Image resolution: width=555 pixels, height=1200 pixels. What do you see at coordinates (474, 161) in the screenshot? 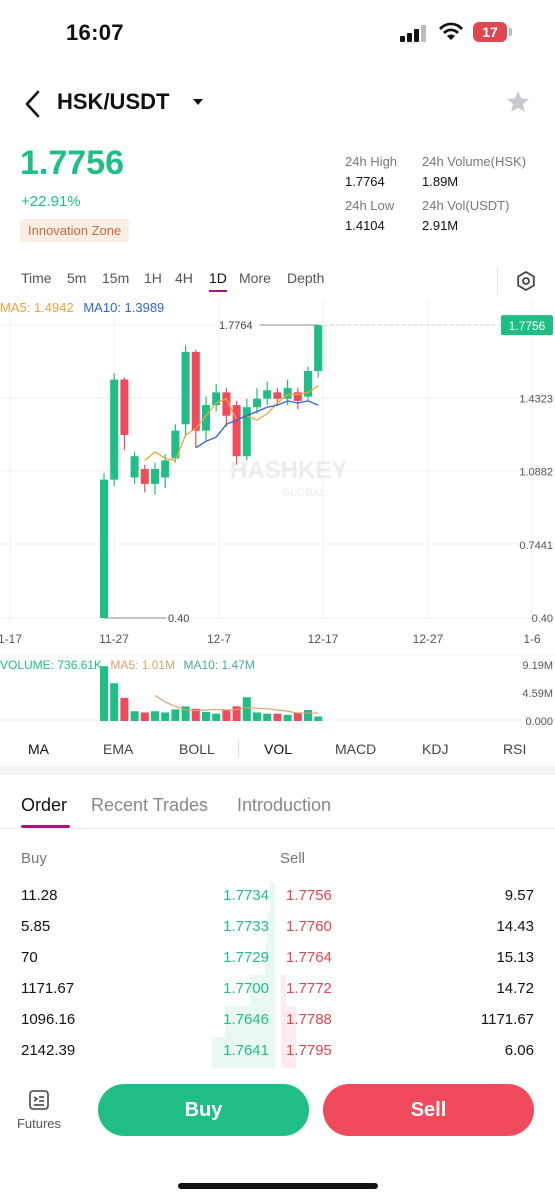
I see `stat-label: 24h Volume(HSK)` at bounding box center [474, 161].